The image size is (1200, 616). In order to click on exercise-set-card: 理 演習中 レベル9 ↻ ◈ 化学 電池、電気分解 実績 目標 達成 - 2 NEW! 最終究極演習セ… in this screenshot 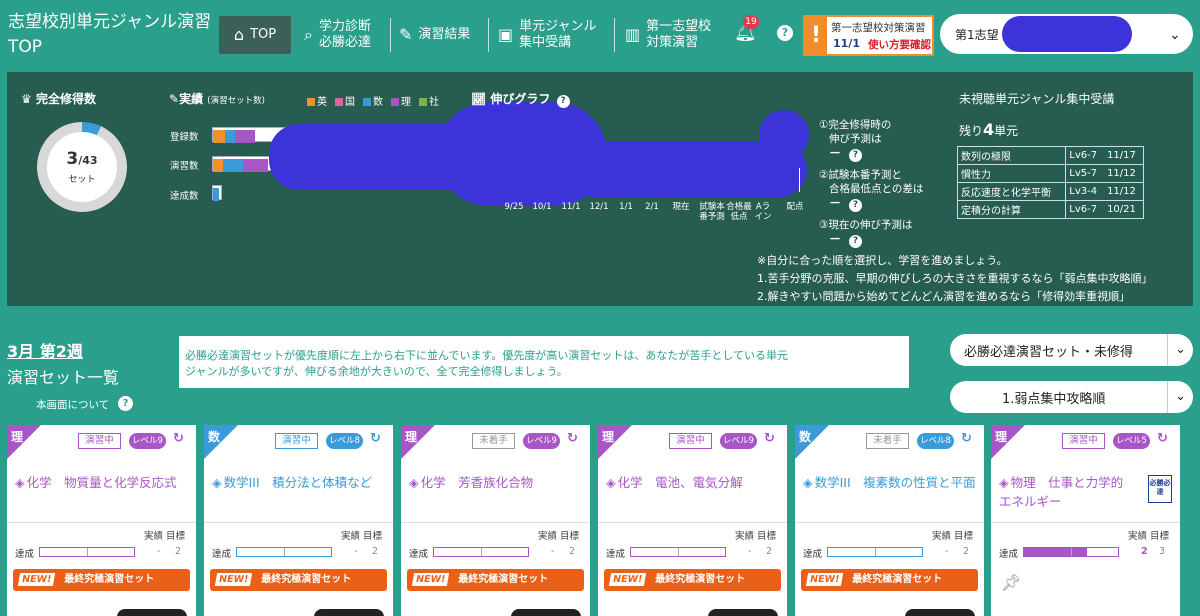, I will do `click(692, 520)`.